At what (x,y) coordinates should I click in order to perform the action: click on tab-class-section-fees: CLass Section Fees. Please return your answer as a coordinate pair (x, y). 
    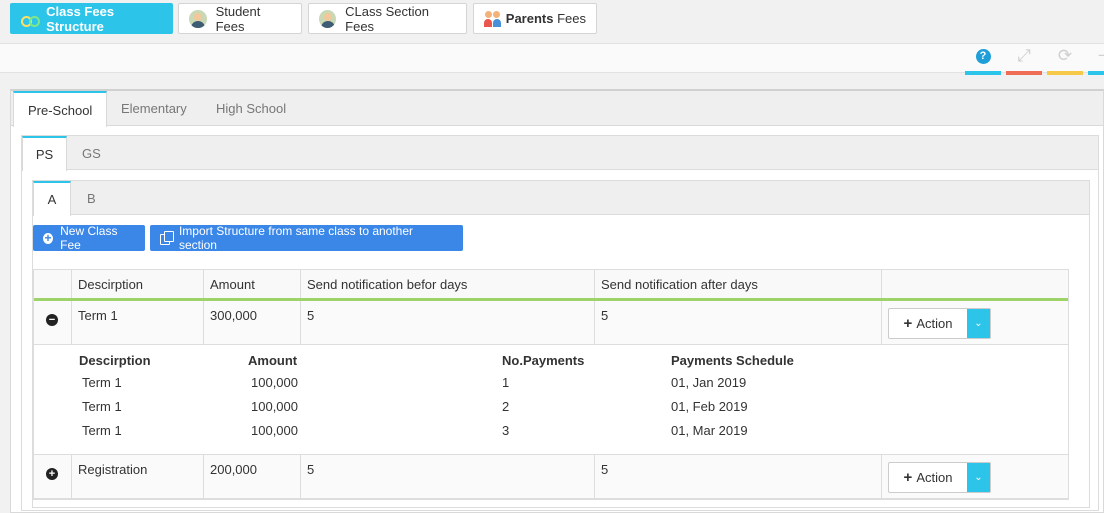
    Looking at the image, I should click on (387, 18).